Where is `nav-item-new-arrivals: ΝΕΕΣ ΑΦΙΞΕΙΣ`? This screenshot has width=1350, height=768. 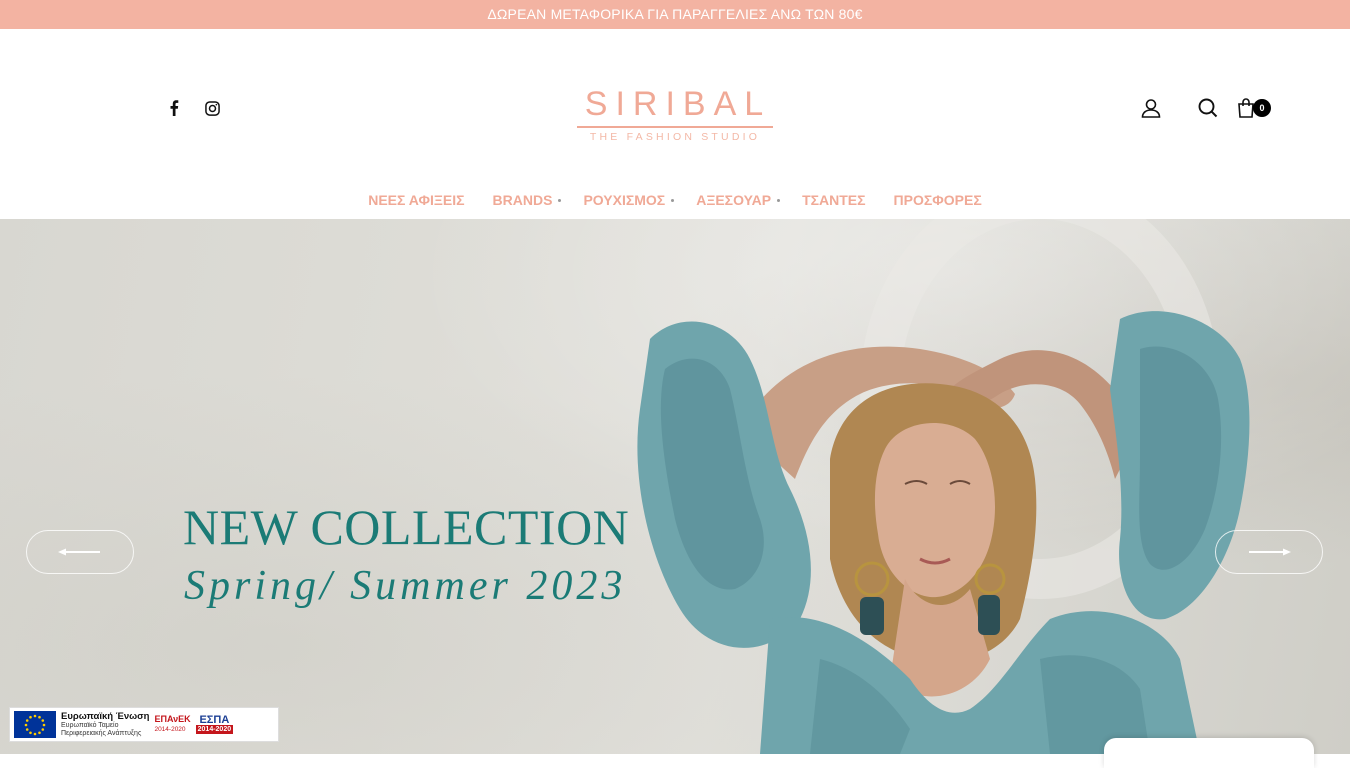 nav-item-new-arrivals: ΝΕΕΣ ΑΦΙΞΕΙΣ is located at coordinates (416, 200).